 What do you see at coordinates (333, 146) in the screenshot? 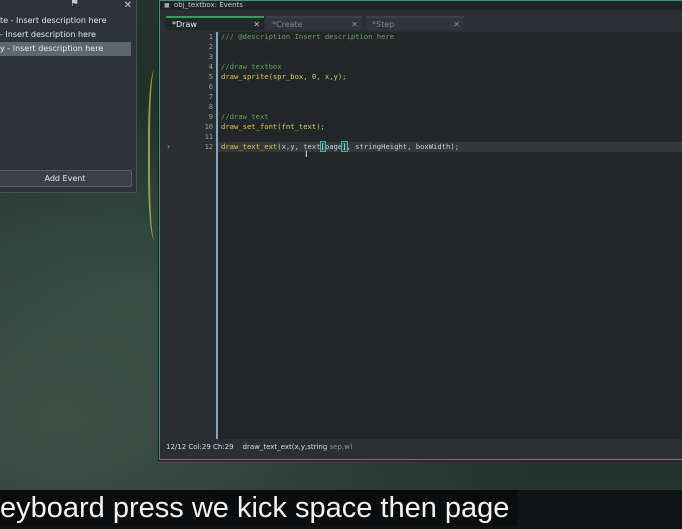
I see `code-segment: page` at bounding box center [333, 146].